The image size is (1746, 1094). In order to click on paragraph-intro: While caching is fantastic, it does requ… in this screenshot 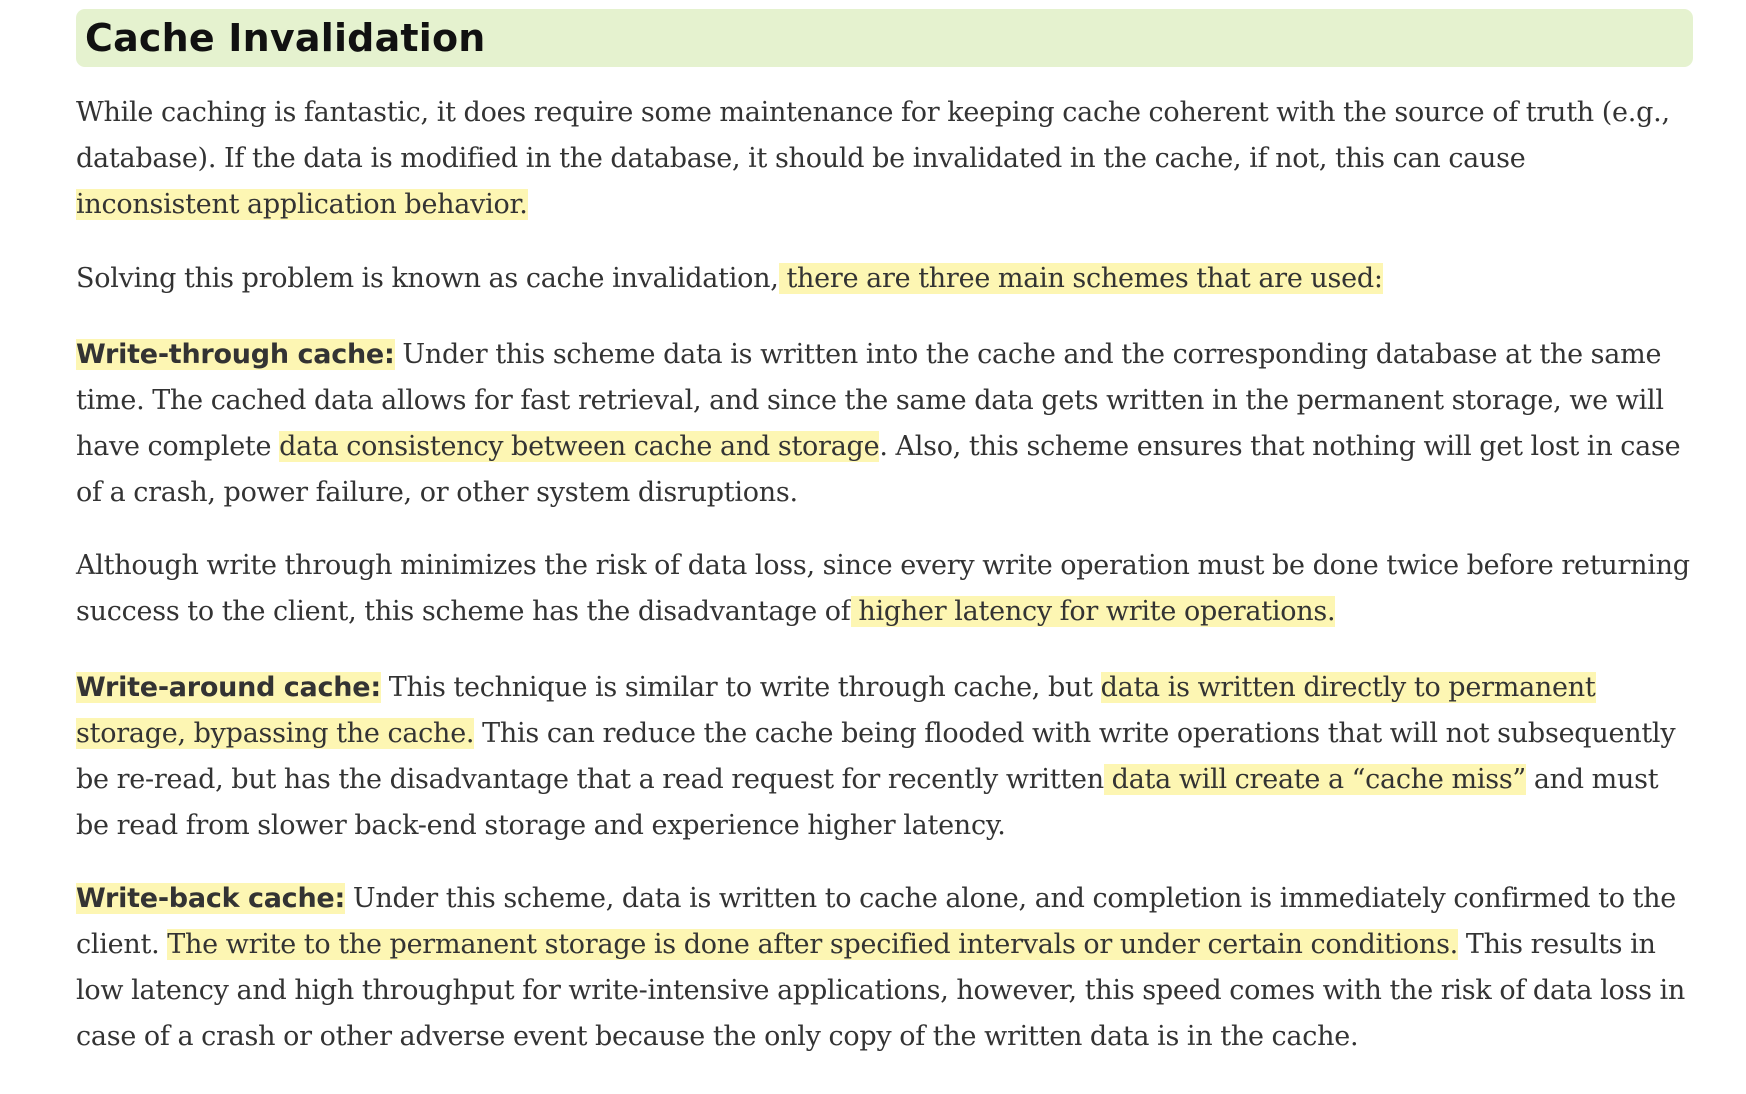, I will do `click(884, 159)`.